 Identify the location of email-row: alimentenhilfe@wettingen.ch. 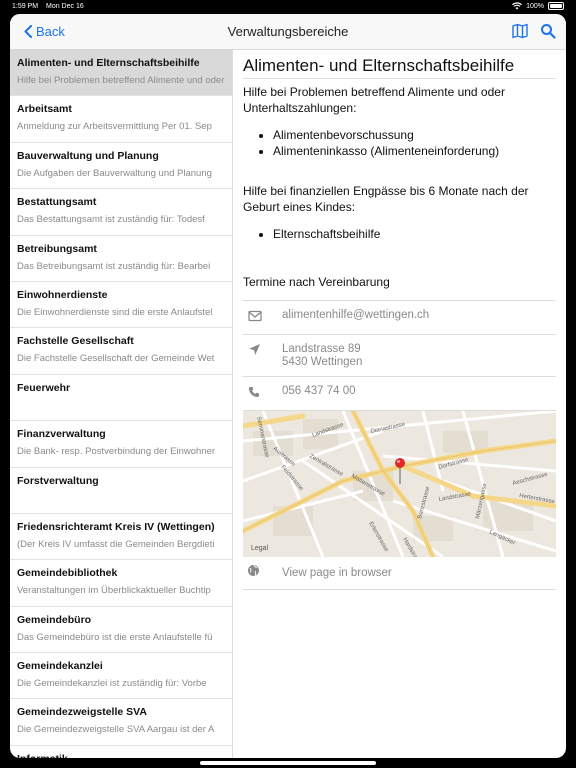
(399, 318).